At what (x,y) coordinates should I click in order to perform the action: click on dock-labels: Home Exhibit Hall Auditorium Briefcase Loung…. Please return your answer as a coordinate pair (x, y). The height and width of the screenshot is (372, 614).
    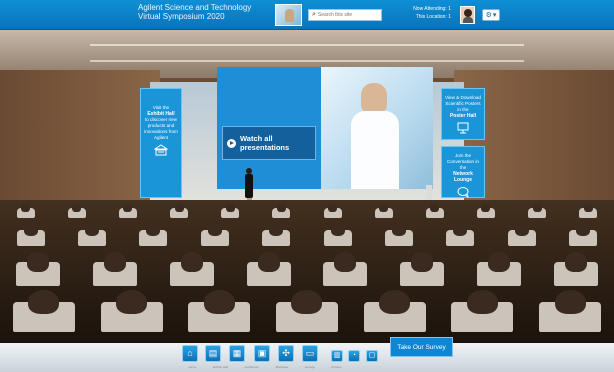
    Looking at the image, I should click on (265, 367).